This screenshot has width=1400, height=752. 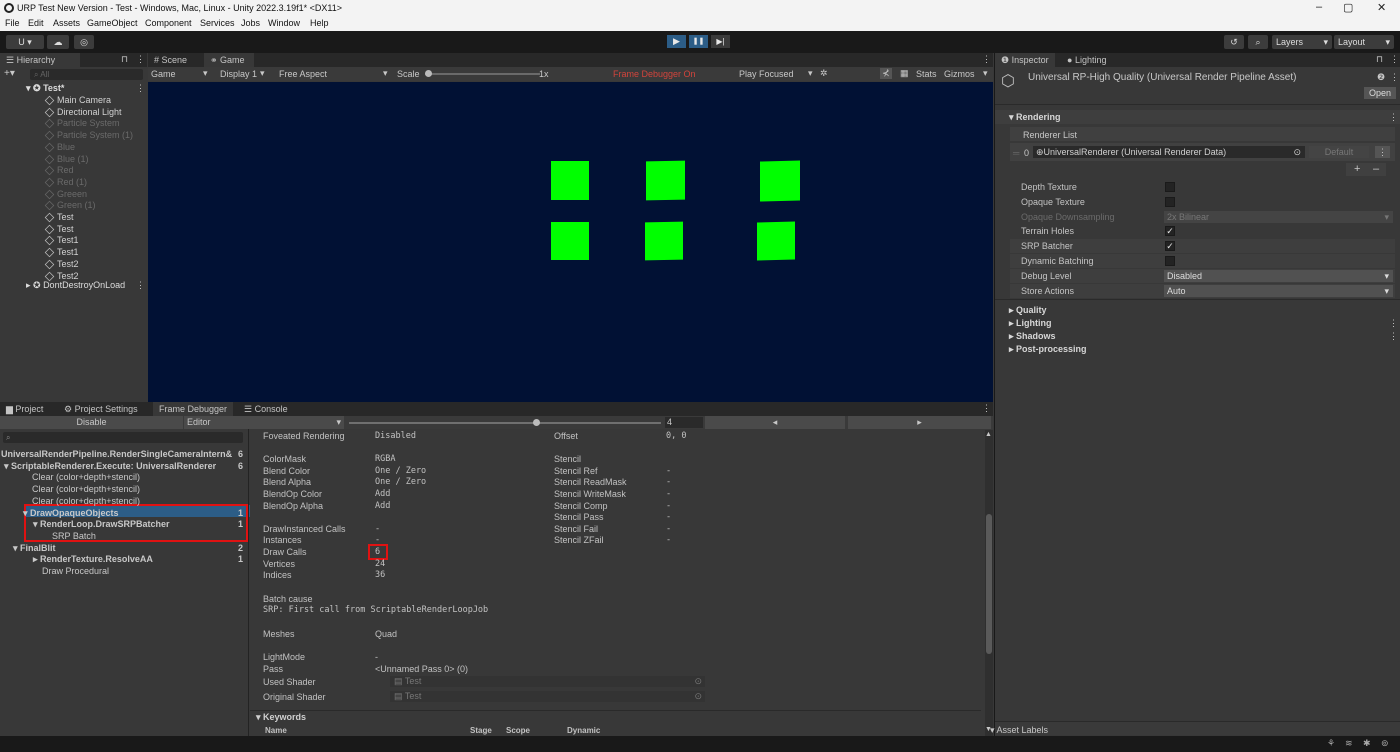 What do you see at coordinates (988, 434) in the screenshot?
I see `scroll-up-icon: ▲` at bounding box center [988, 434].